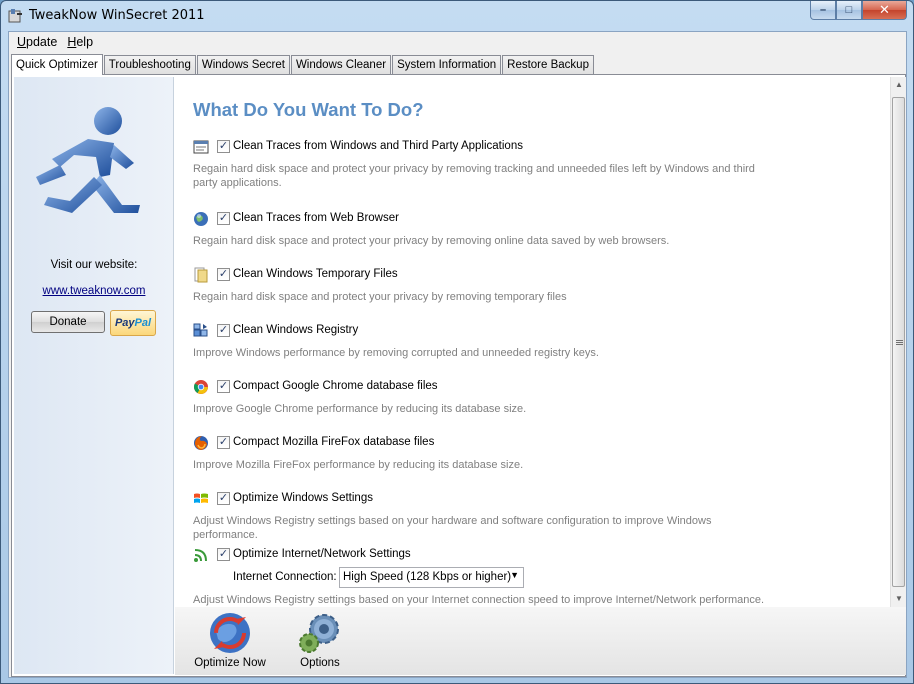 The width and height of the screenshot is (914, 684). What do you see at coordinates (335, 386) in the screenshot?
I see `option-label: Compact Google Chrome database files` at bounding box center [335, 386].